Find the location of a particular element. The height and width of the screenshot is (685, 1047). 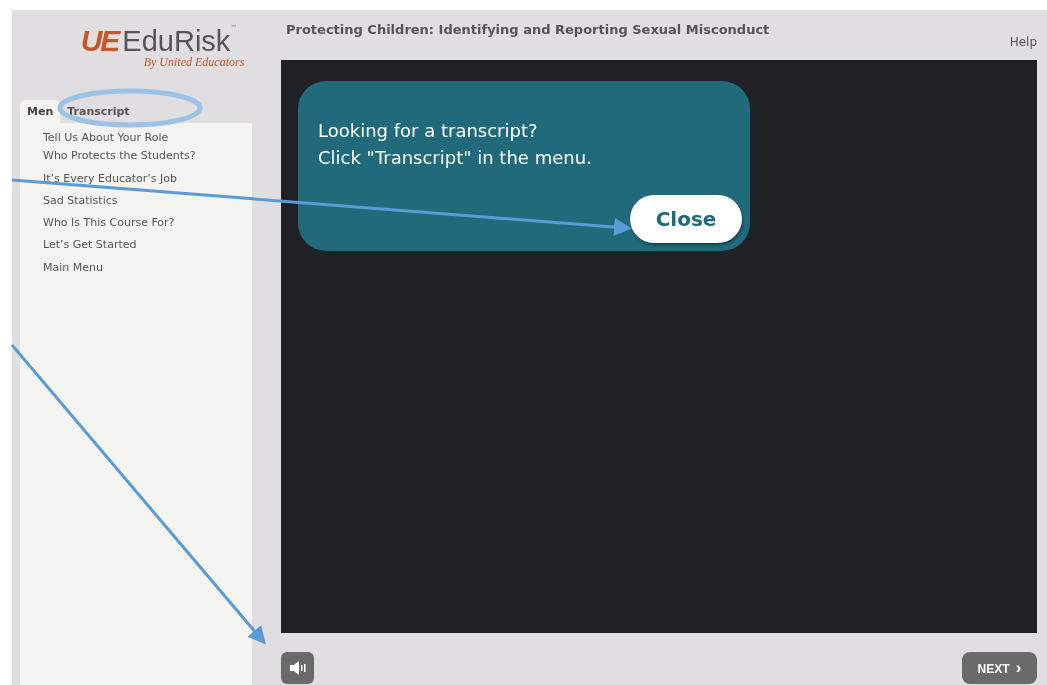

menu-item: Main Menu is located at coordinates (147, 272).